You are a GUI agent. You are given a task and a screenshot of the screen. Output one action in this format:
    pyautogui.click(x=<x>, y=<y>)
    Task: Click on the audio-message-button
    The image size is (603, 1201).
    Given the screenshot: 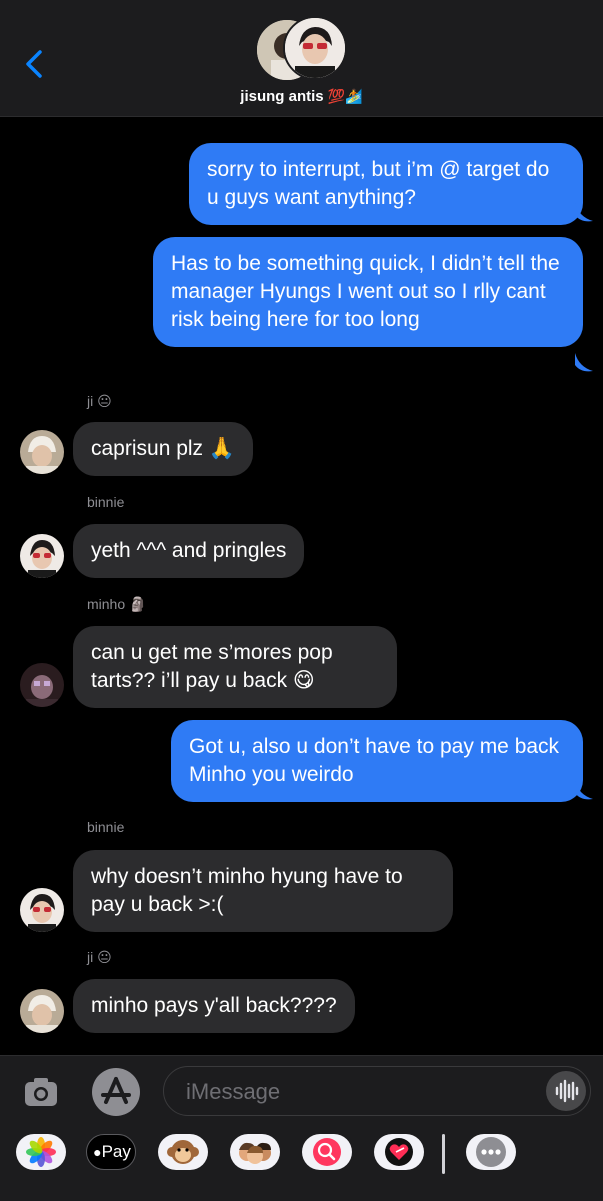 What is the action you would take?
    pyautogui.click(x=566, y=1091)
    